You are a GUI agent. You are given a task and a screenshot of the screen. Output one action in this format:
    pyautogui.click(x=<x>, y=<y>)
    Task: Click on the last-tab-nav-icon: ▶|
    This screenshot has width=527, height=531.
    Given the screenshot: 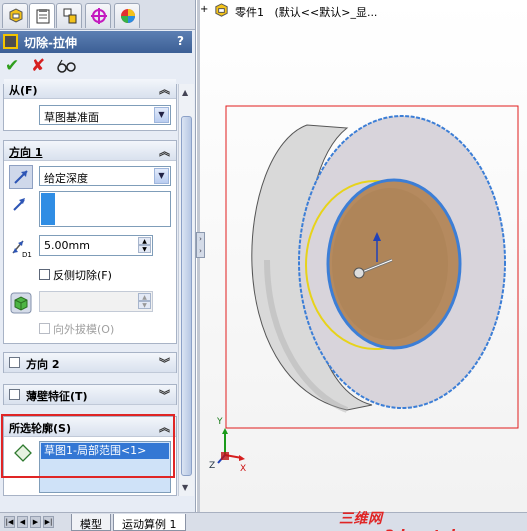 What is the action you would take?
    pyautogui.click(x=48, y=522)
    